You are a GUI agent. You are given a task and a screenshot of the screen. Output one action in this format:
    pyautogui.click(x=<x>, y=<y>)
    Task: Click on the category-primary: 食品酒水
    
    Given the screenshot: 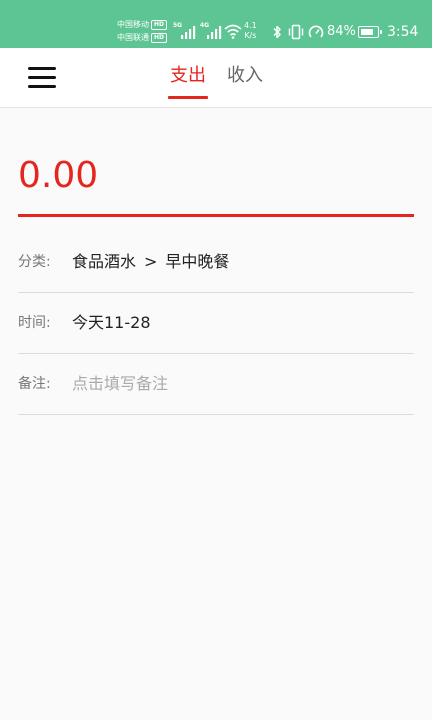 What is the action you would take?
    pyautogui.click(x=104, y=261)
    